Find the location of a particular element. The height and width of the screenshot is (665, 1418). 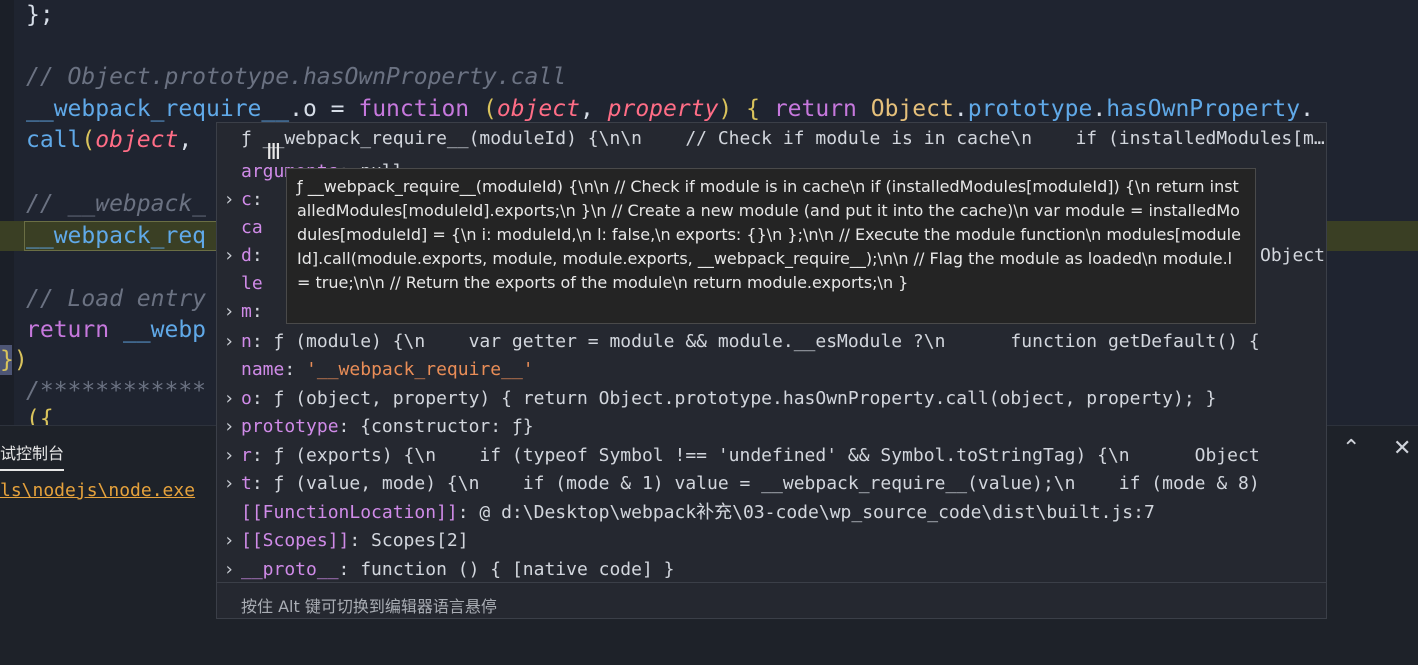

d-value-suffix: Object is located at coordinates (1293, 255).